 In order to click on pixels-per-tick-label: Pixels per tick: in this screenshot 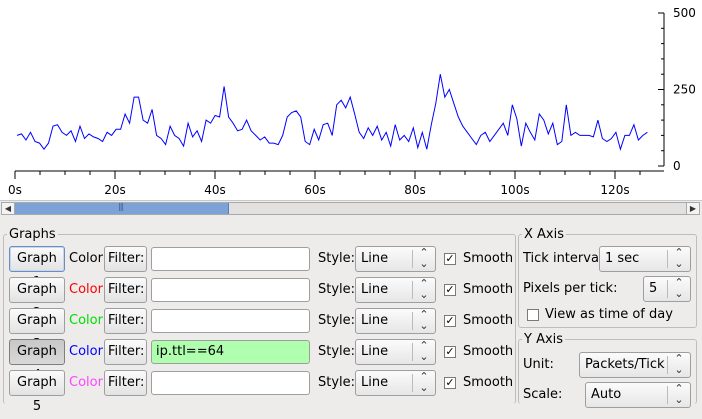, I will do `click(570, 288)`.